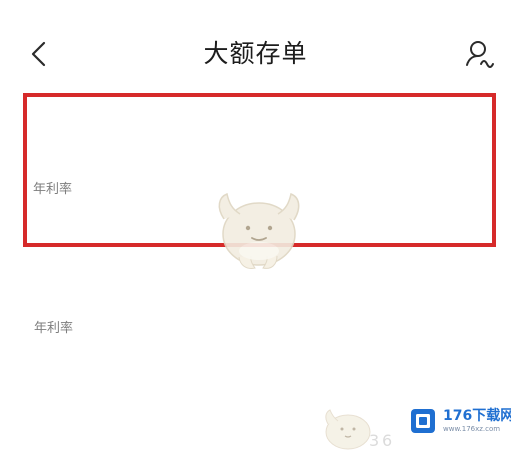 This screenshot has height=454, width=511. I want to click on user-service-button, so click(480, 54).